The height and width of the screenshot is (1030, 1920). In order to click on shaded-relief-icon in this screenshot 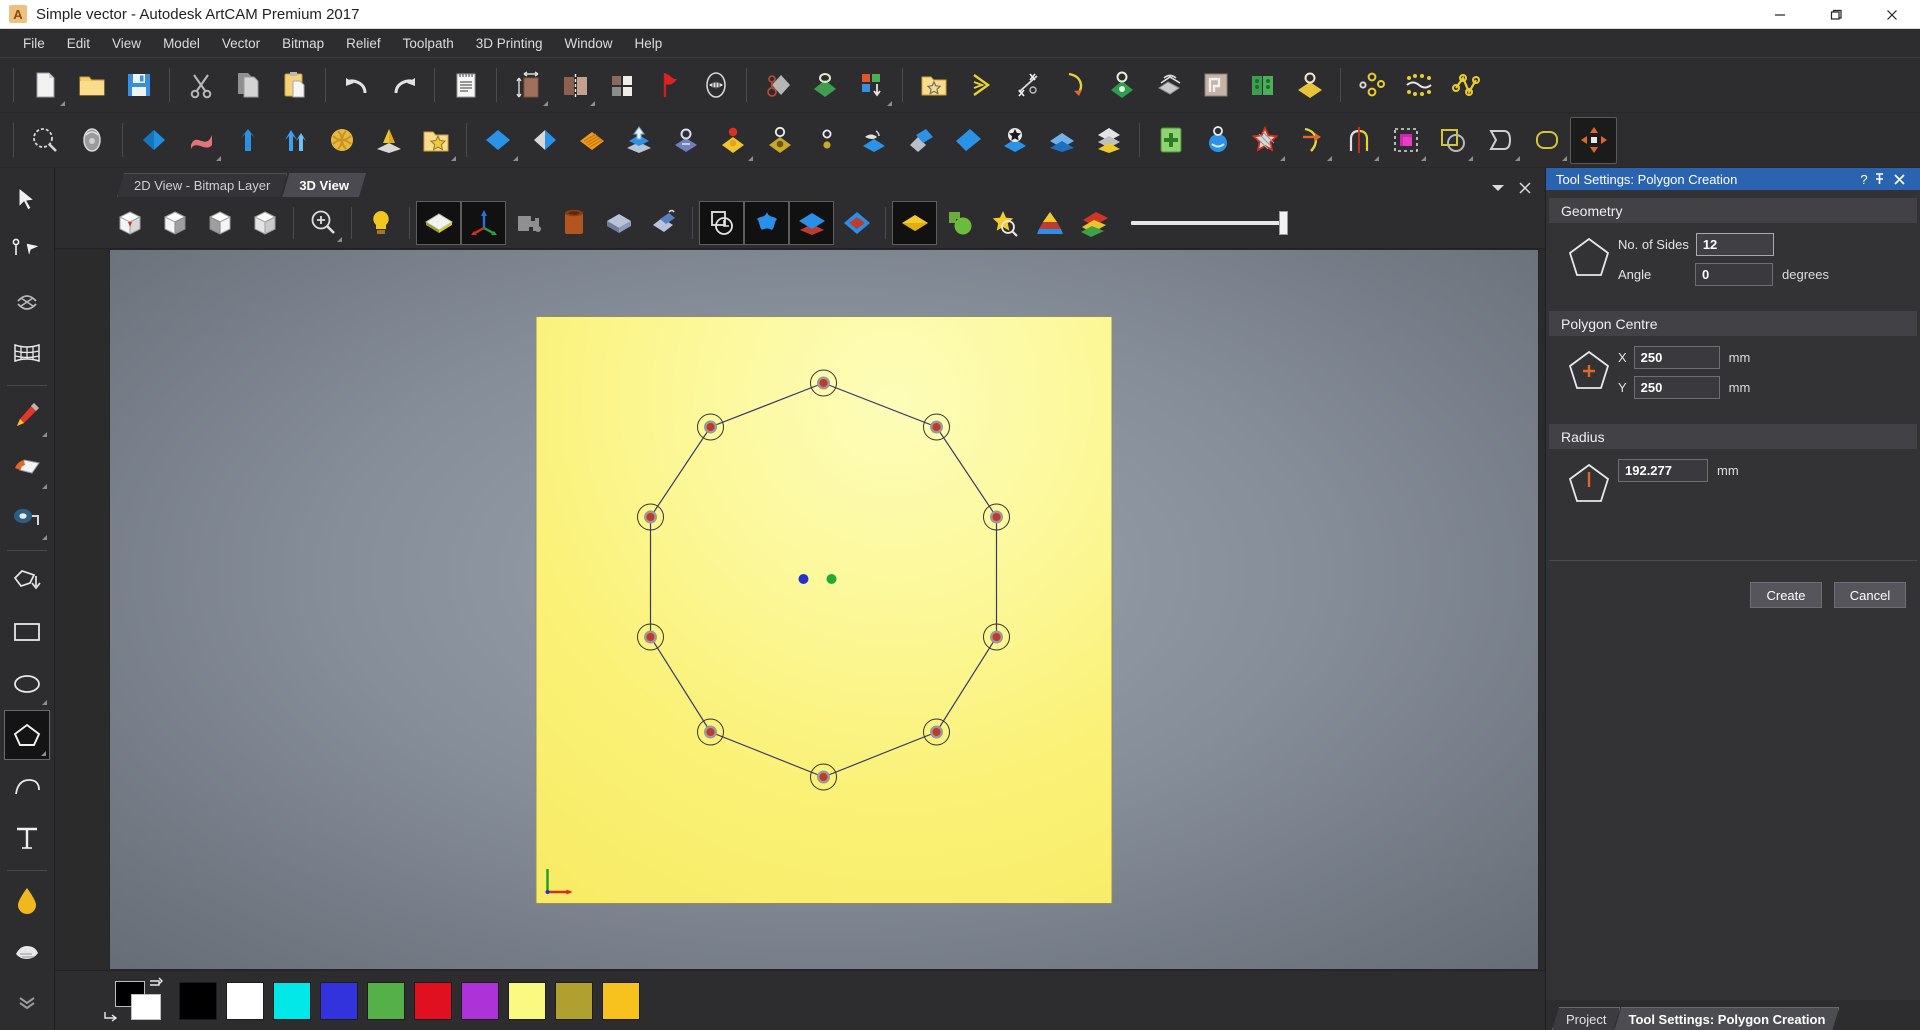, I will do `click(438, 222)`.